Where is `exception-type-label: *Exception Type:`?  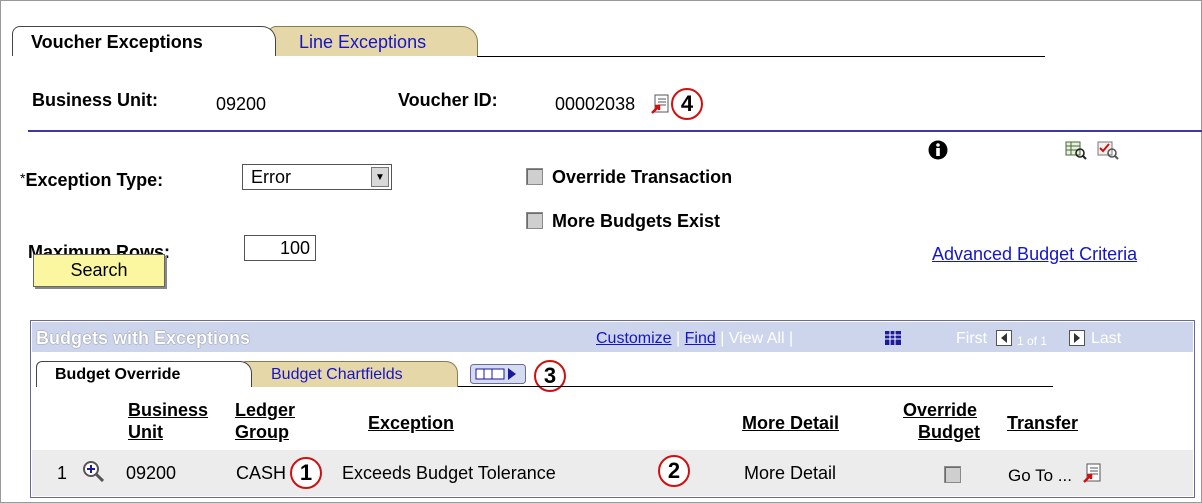
exception-type-label: *Exception Type: is located at coordinates (91, 180).